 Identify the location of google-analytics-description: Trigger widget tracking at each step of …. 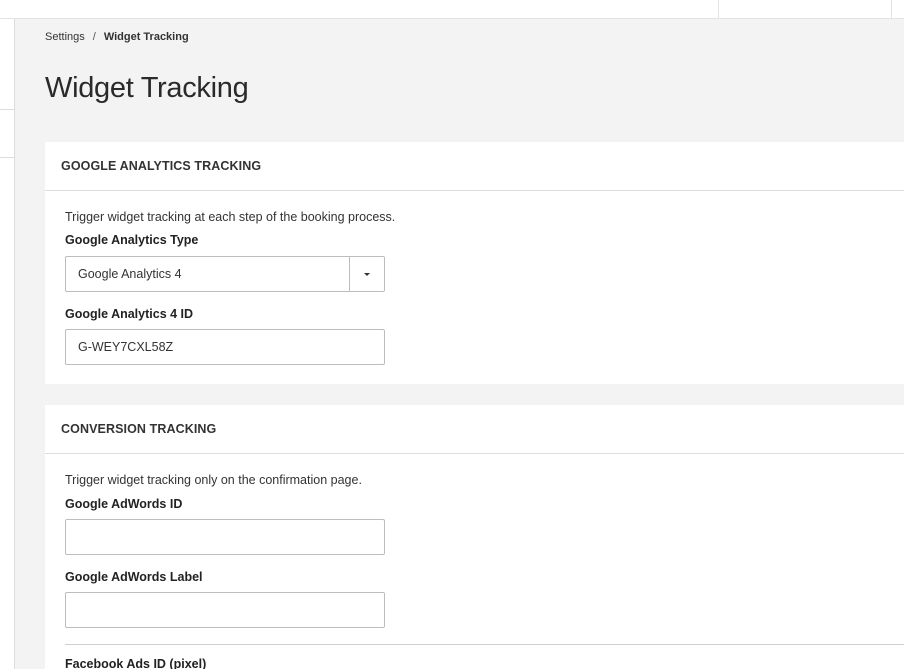
(230, 217).